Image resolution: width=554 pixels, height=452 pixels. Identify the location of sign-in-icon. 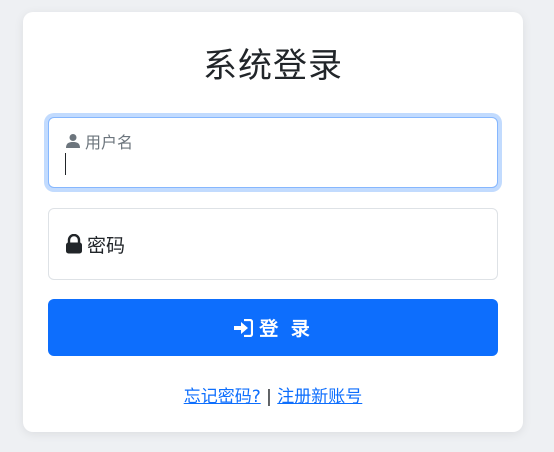
(243, 327).